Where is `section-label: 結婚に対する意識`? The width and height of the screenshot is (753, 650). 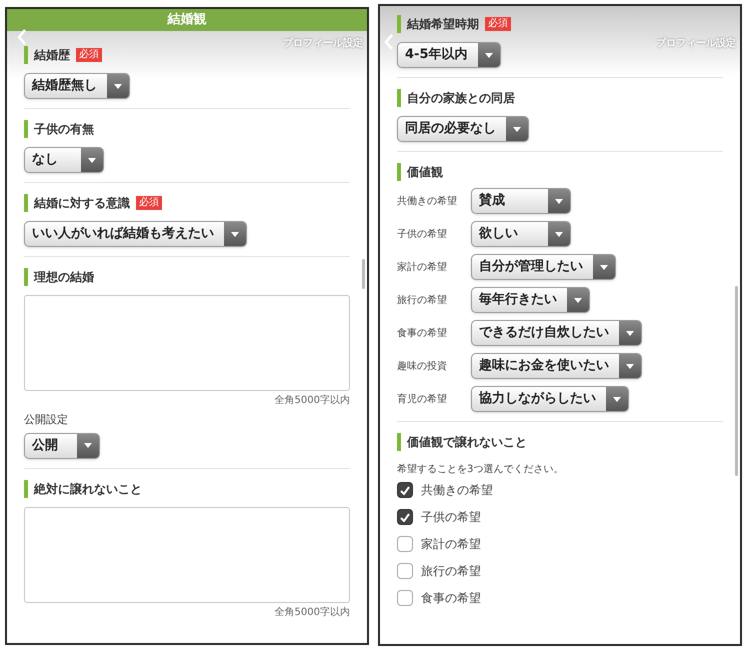
section-label: 結婚に対する意識 is located at coordinates (82, 203).